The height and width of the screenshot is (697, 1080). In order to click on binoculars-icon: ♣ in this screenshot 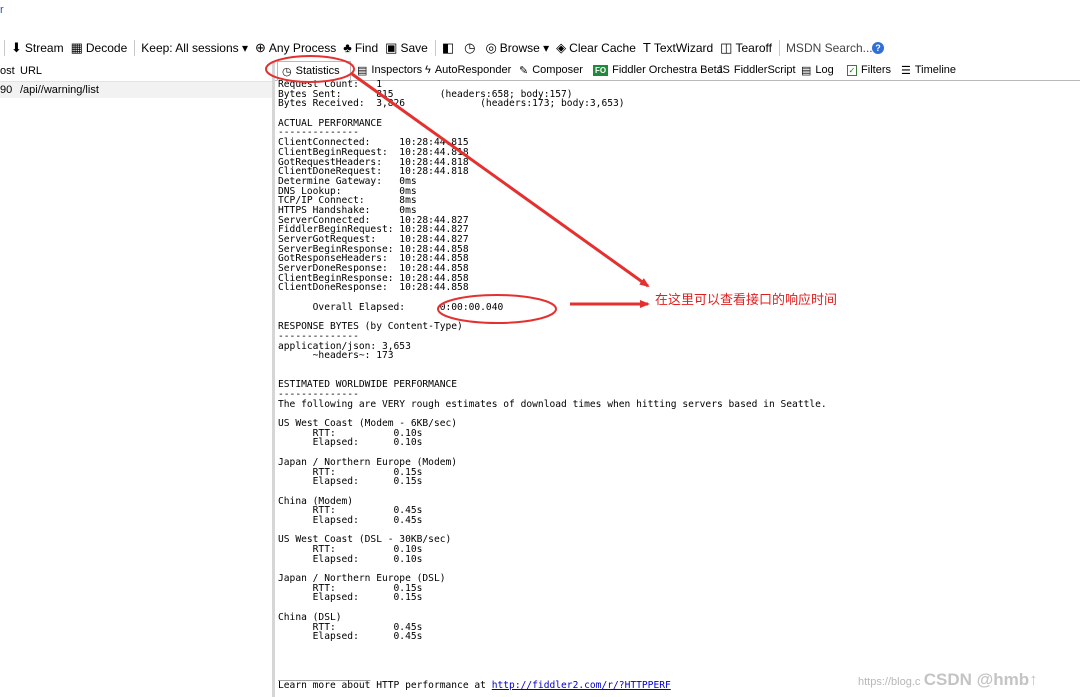, I will do `click(347, 47)`.